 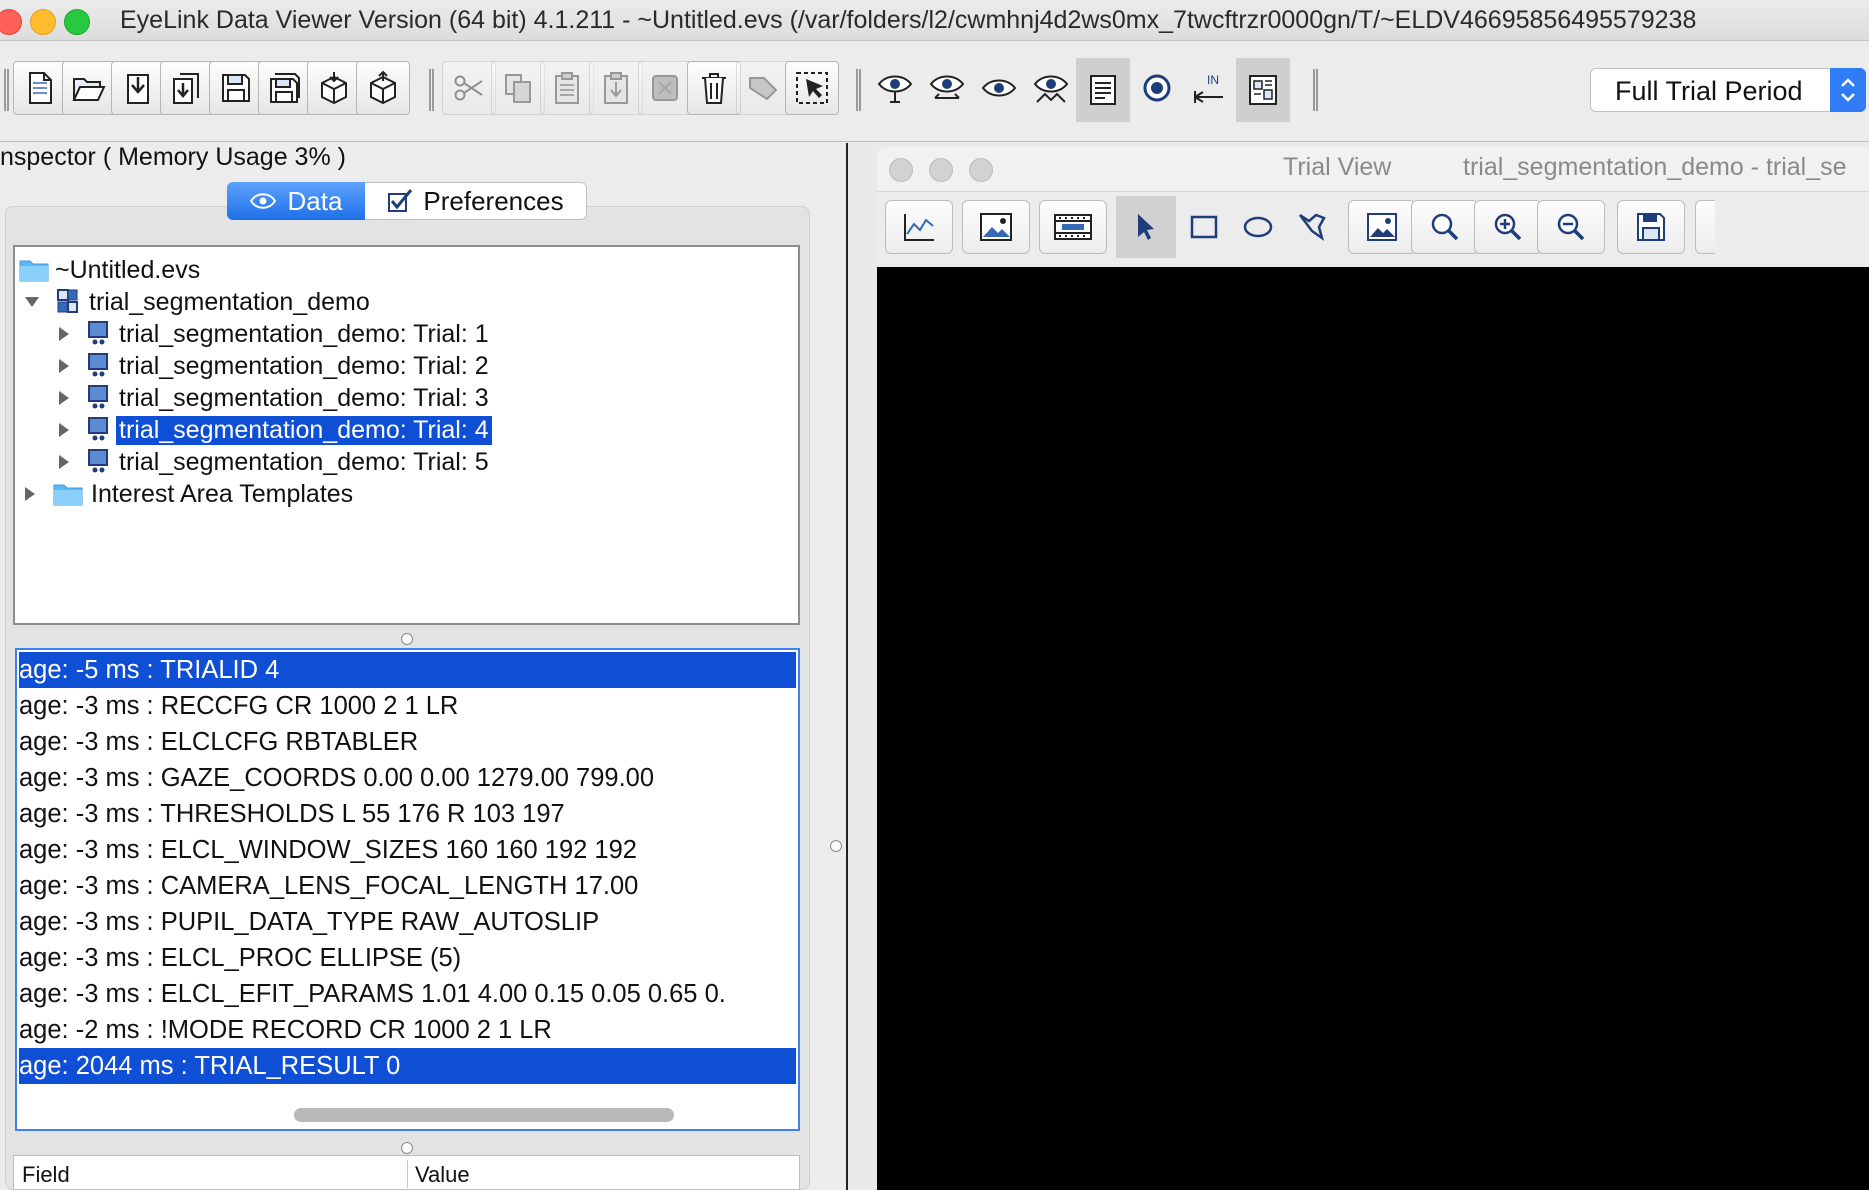 I want to click on eye-icon, so click(x=262, y=201).